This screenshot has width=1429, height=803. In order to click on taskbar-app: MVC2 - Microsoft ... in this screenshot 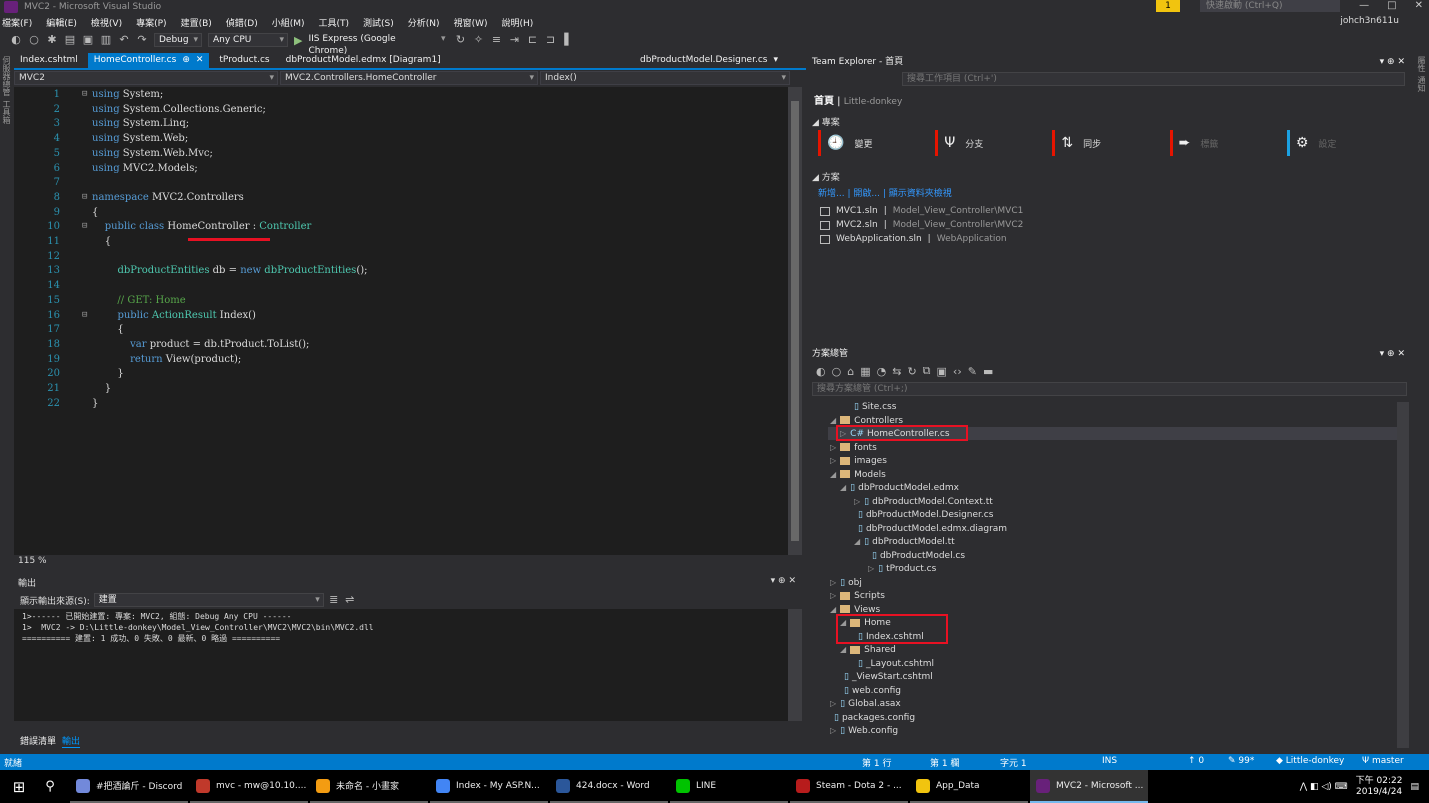, I will do `click(1089, 786)`.